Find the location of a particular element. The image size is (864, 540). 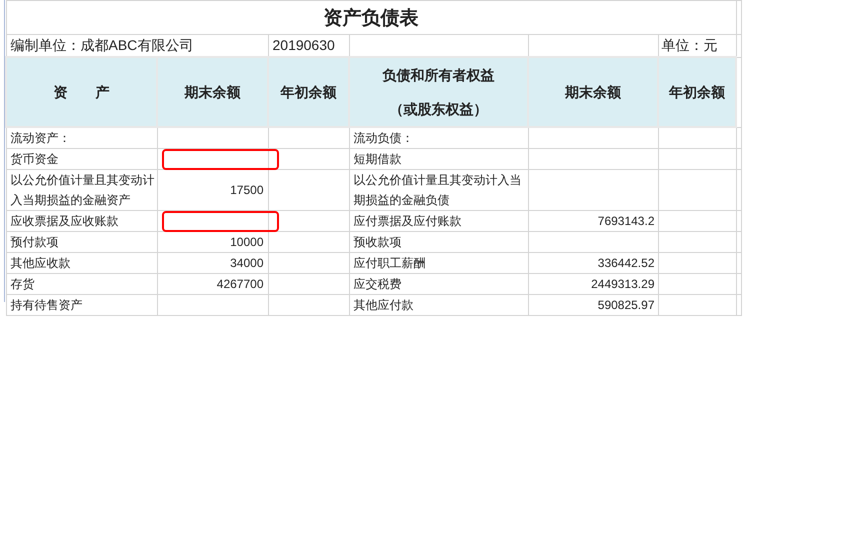

table-cell: 以公允价值计量且其变动计入当期损益的金融负债 is located at coordinates (438, 190).